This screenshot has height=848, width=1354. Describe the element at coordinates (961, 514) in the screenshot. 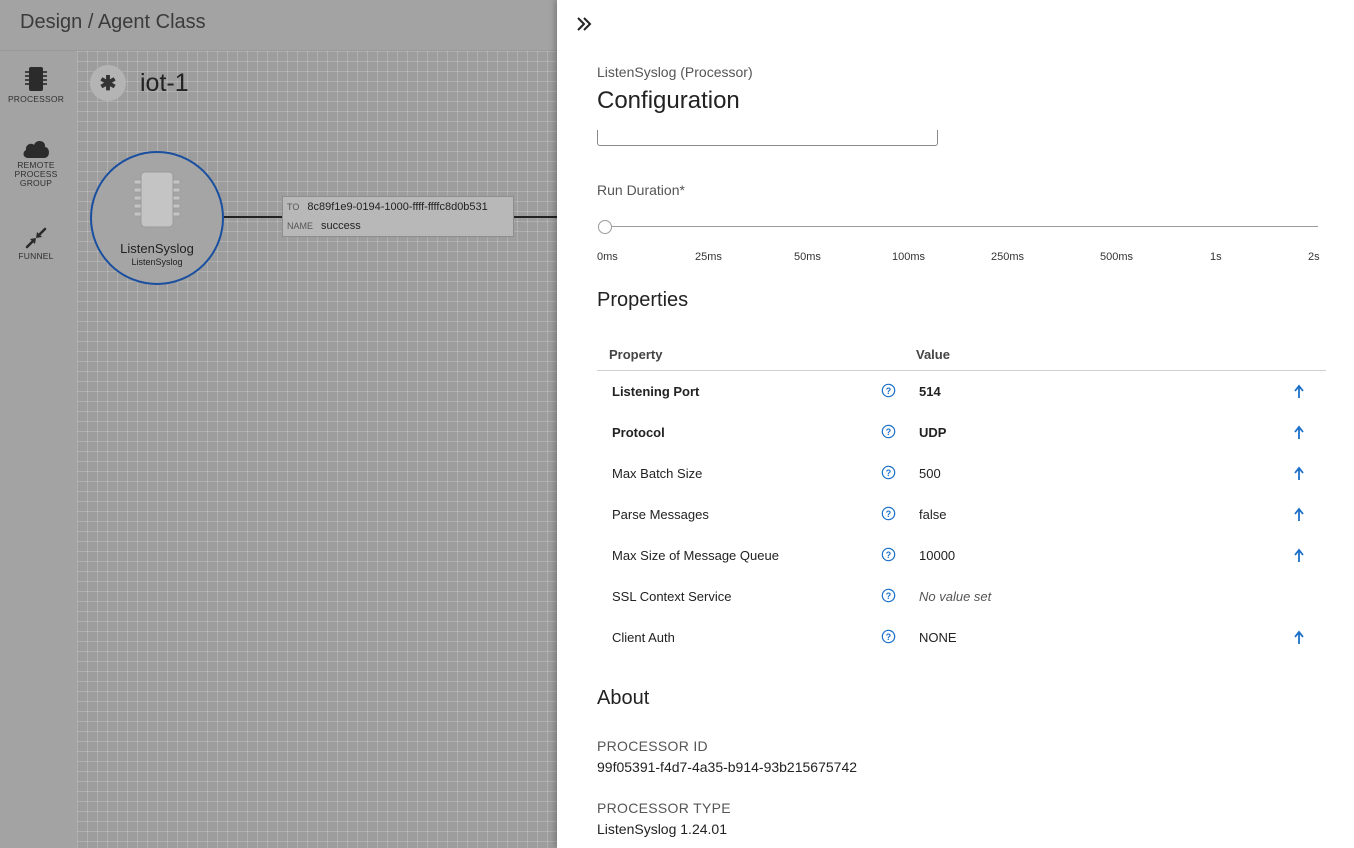

I see `table-row: Parse Messages ? false` at that location.